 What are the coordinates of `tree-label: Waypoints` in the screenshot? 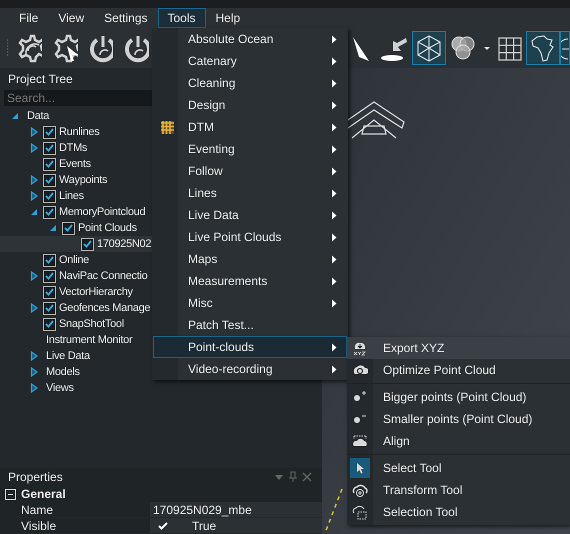 It's located at (83, 180).